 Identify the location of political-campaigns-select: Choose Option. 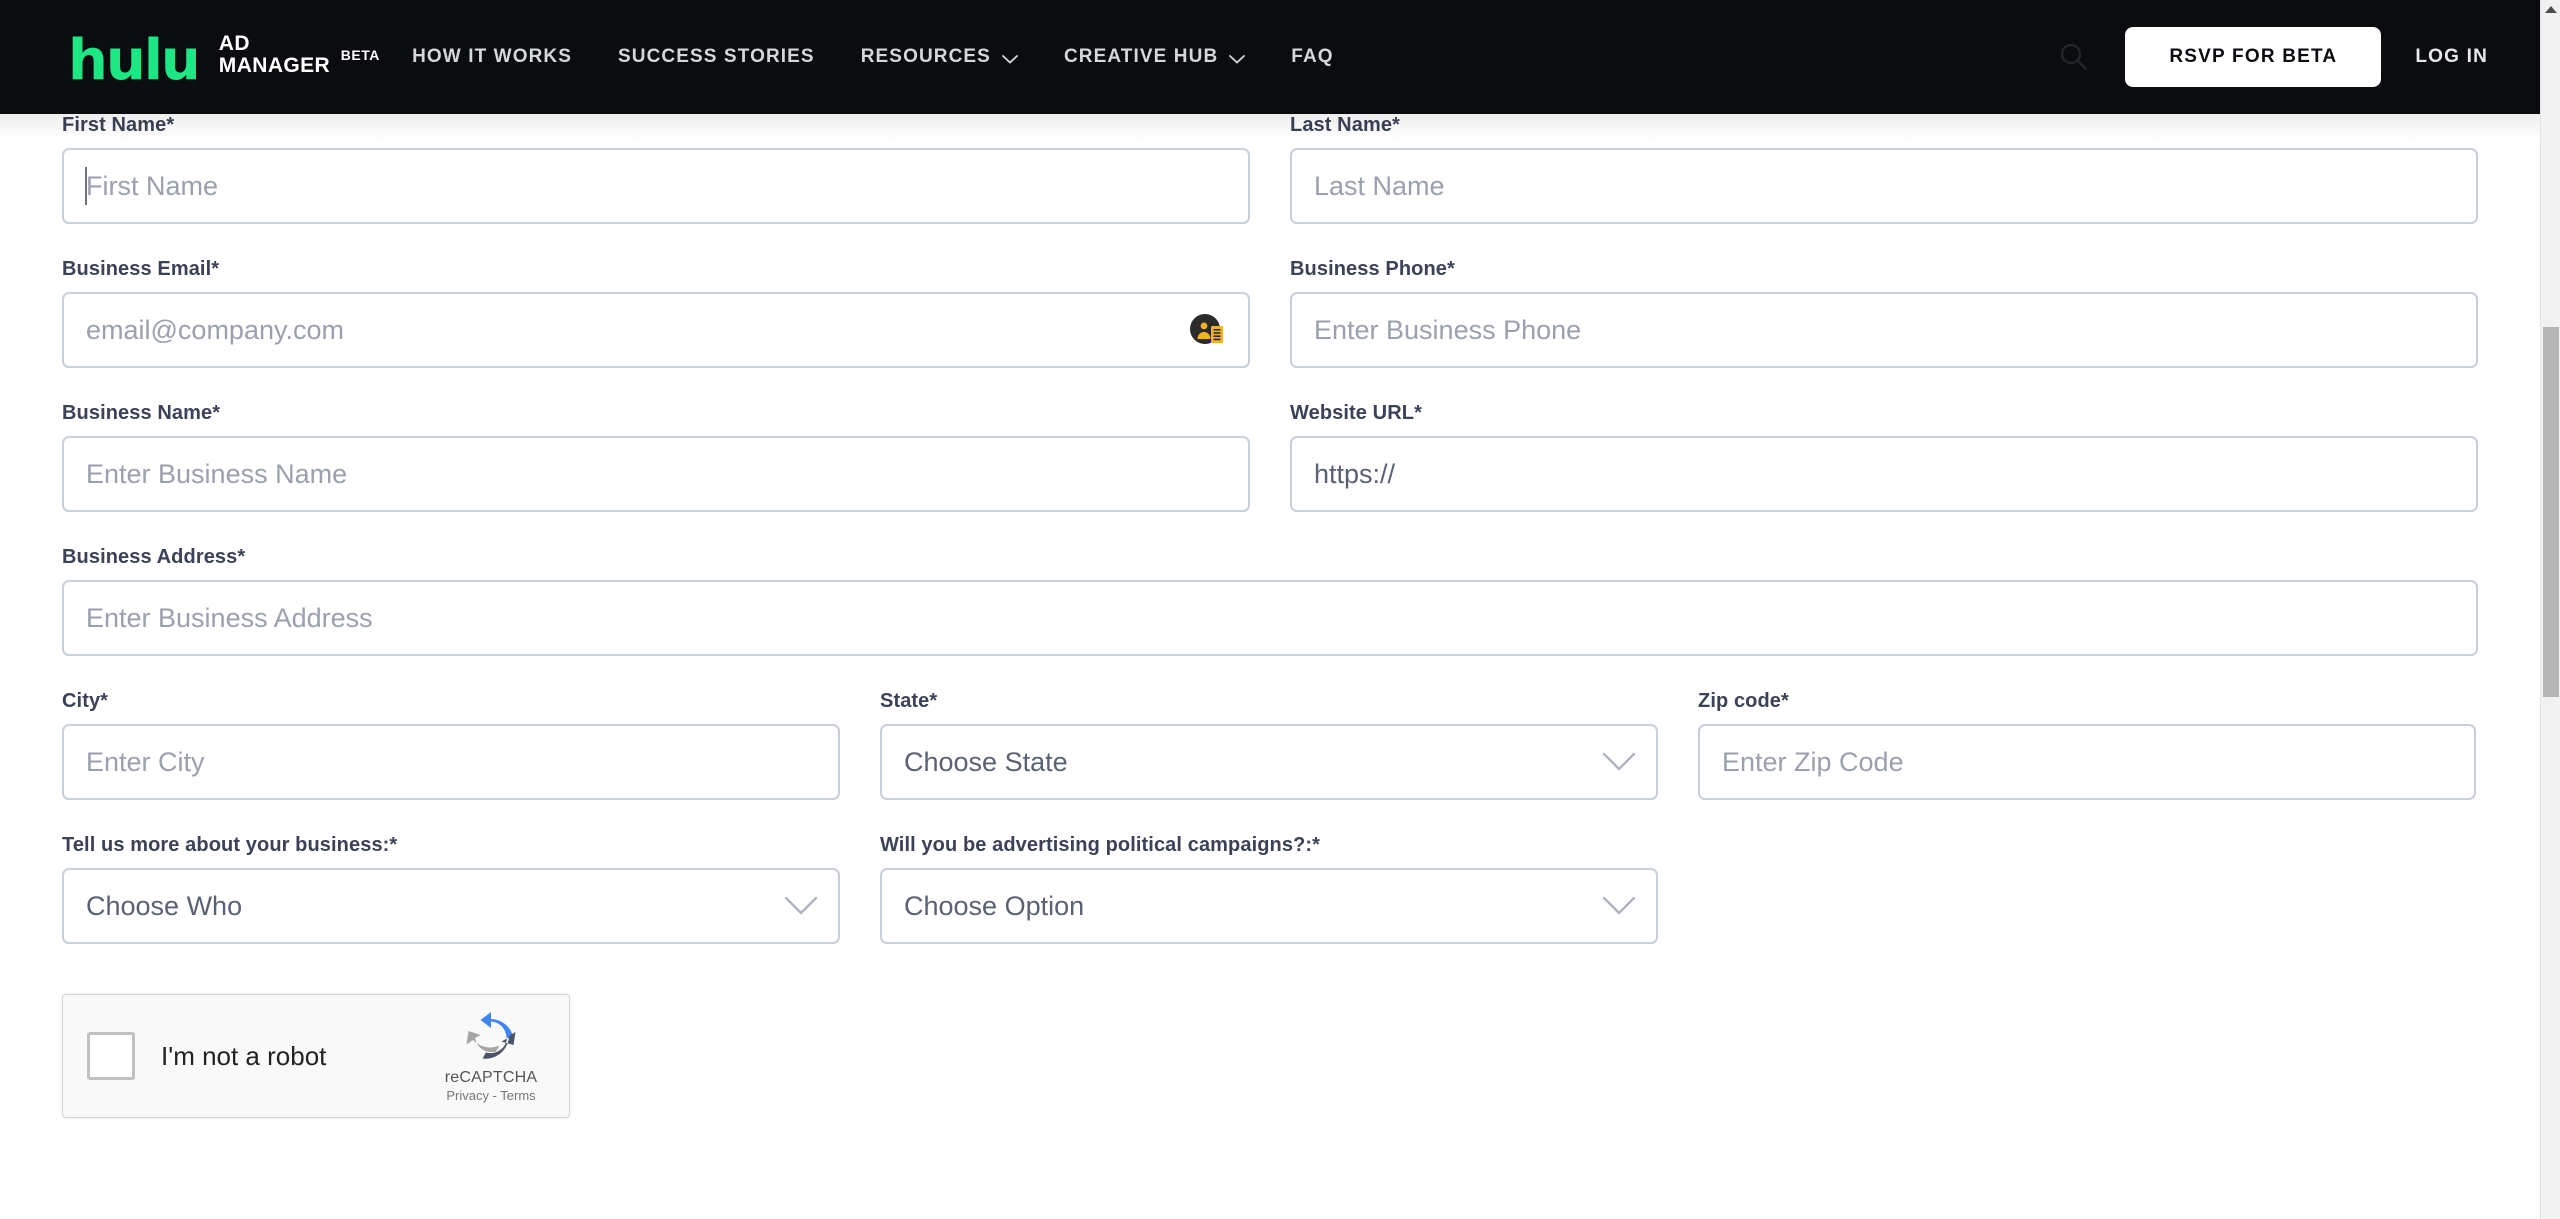
(1269, 906).